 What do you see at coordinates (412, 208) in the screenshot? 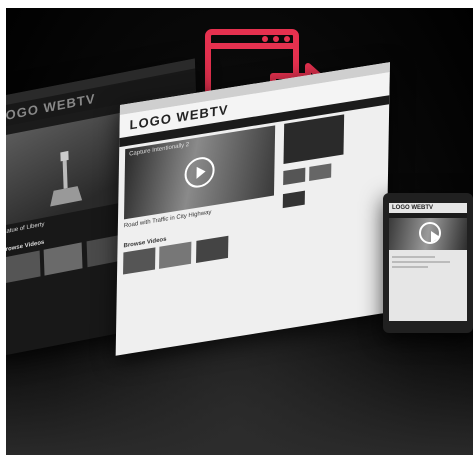
I see `site-logo: LOGO WEBTV` at bounding box center [412, 208].